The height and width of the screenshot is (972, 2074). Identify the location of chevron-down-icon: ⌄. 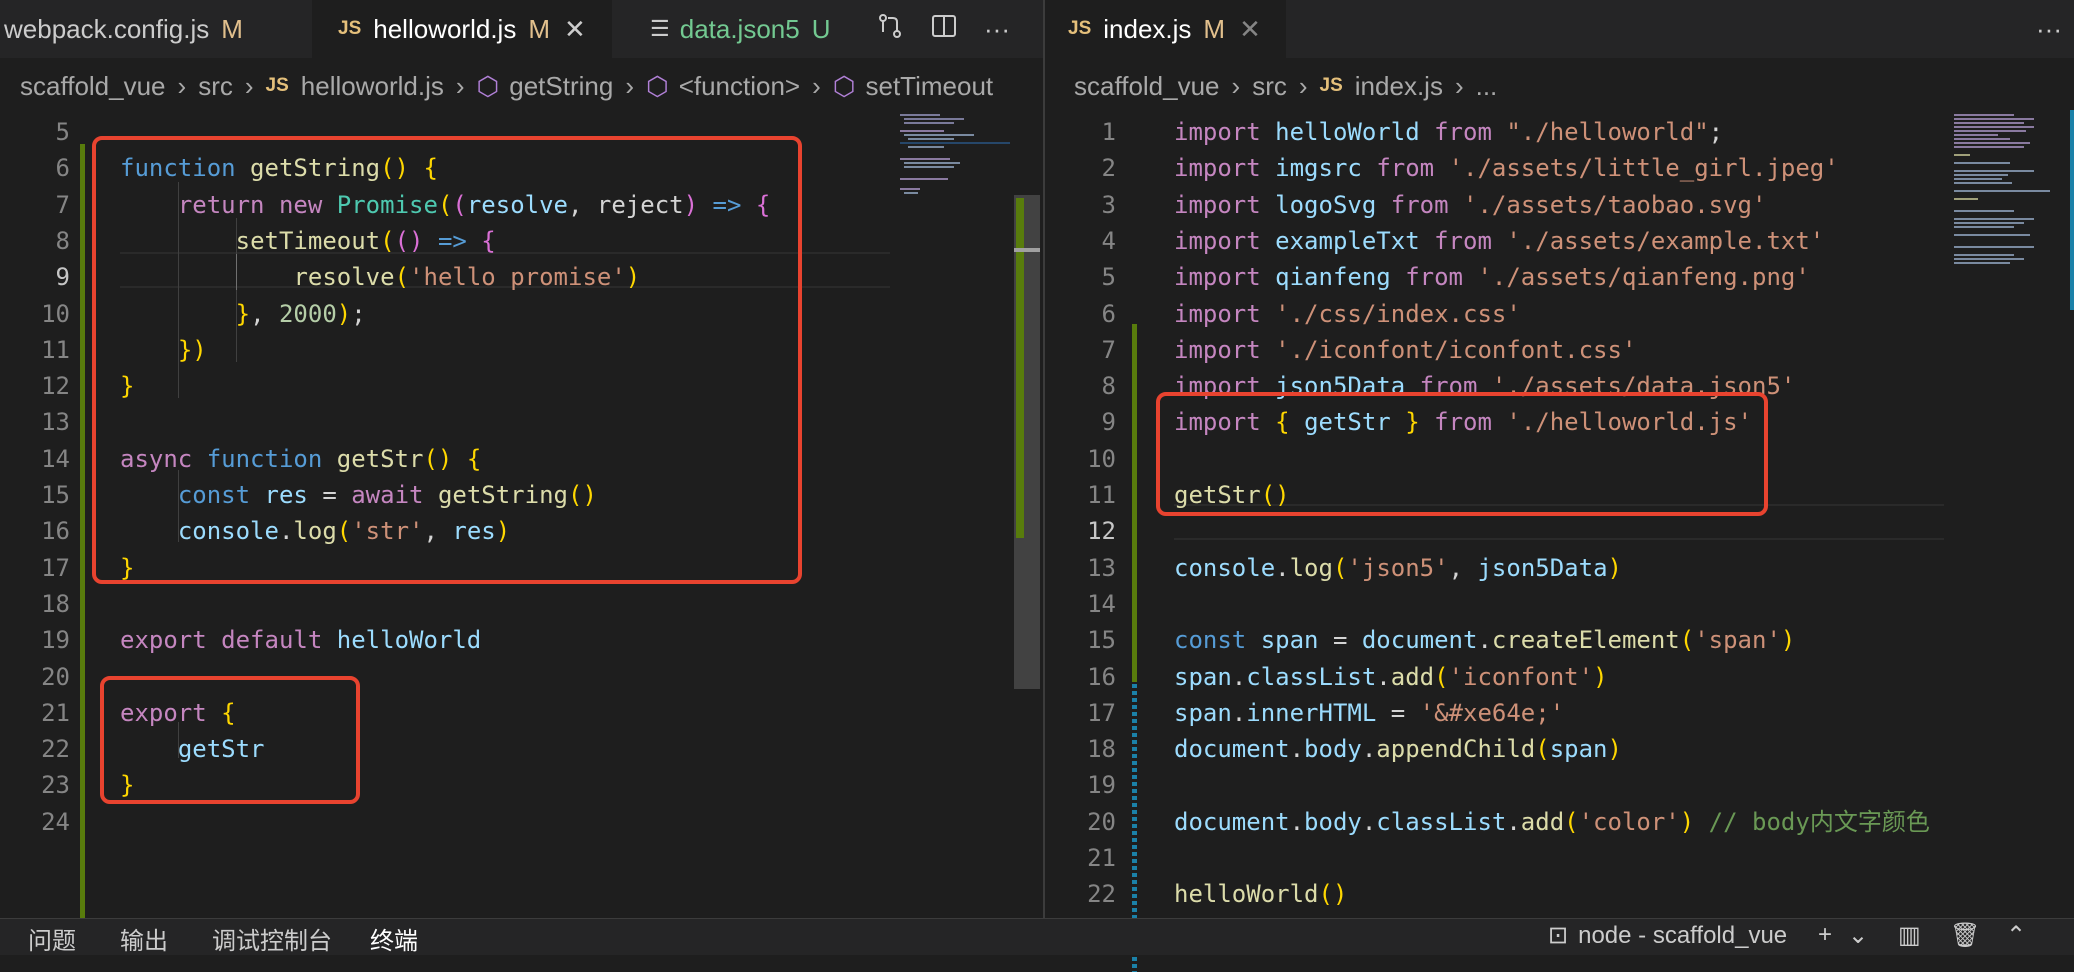
(1858, 935).